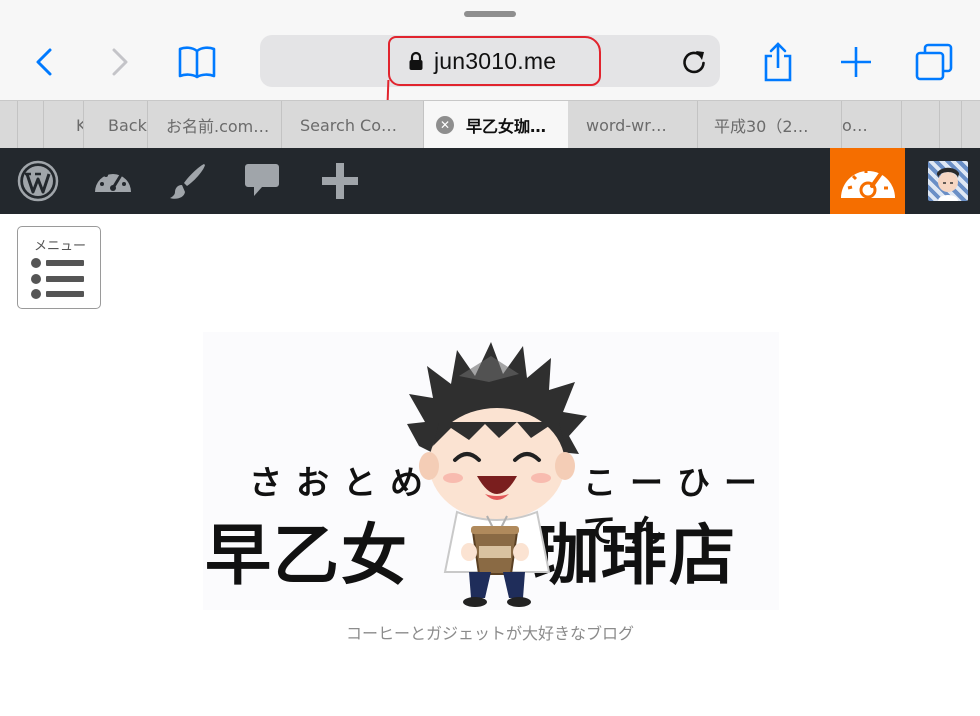  I want to click on wp-admin-bar, so click(490, 181).